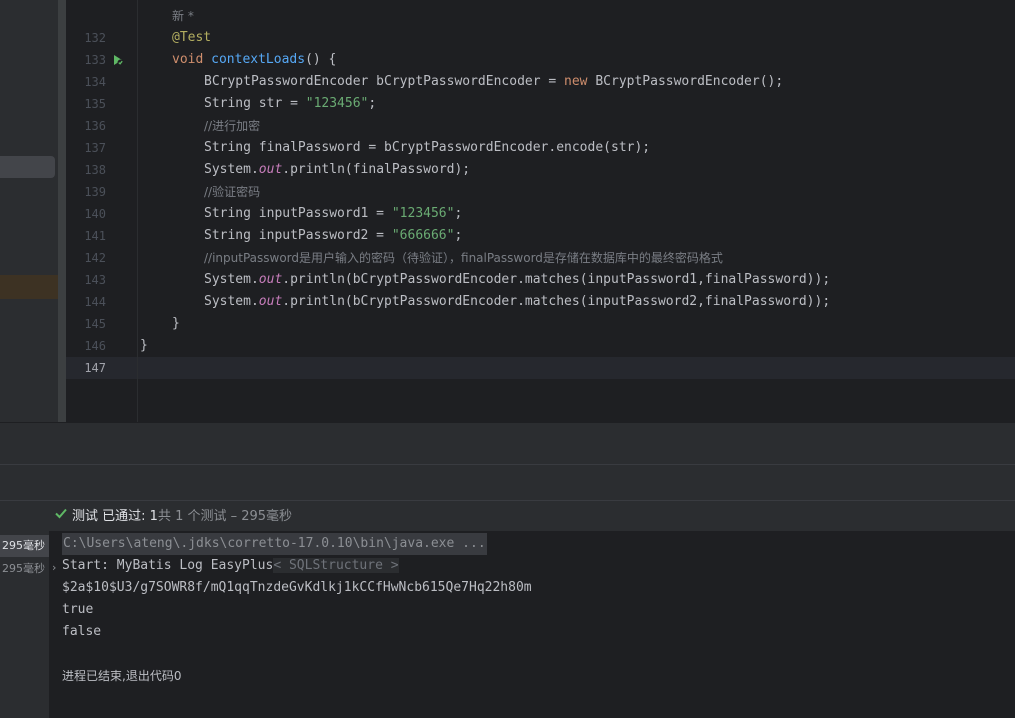 The height and width of the screenshot is (718, 1015). I want to click on line-number: 133, so click(95, 60).